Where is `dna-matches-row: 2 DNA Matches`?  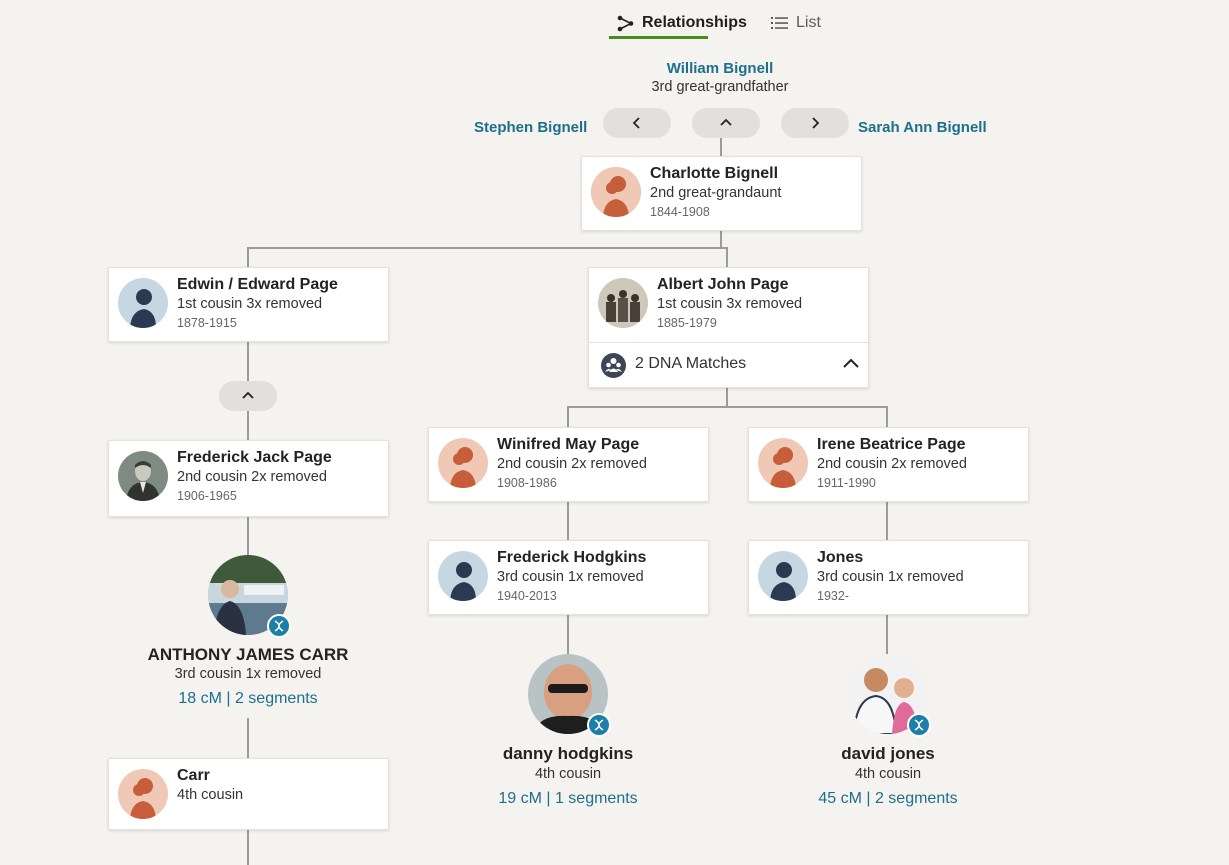 dna-matches-row: 2 DNA Matches is located at coordinates (728, 365).